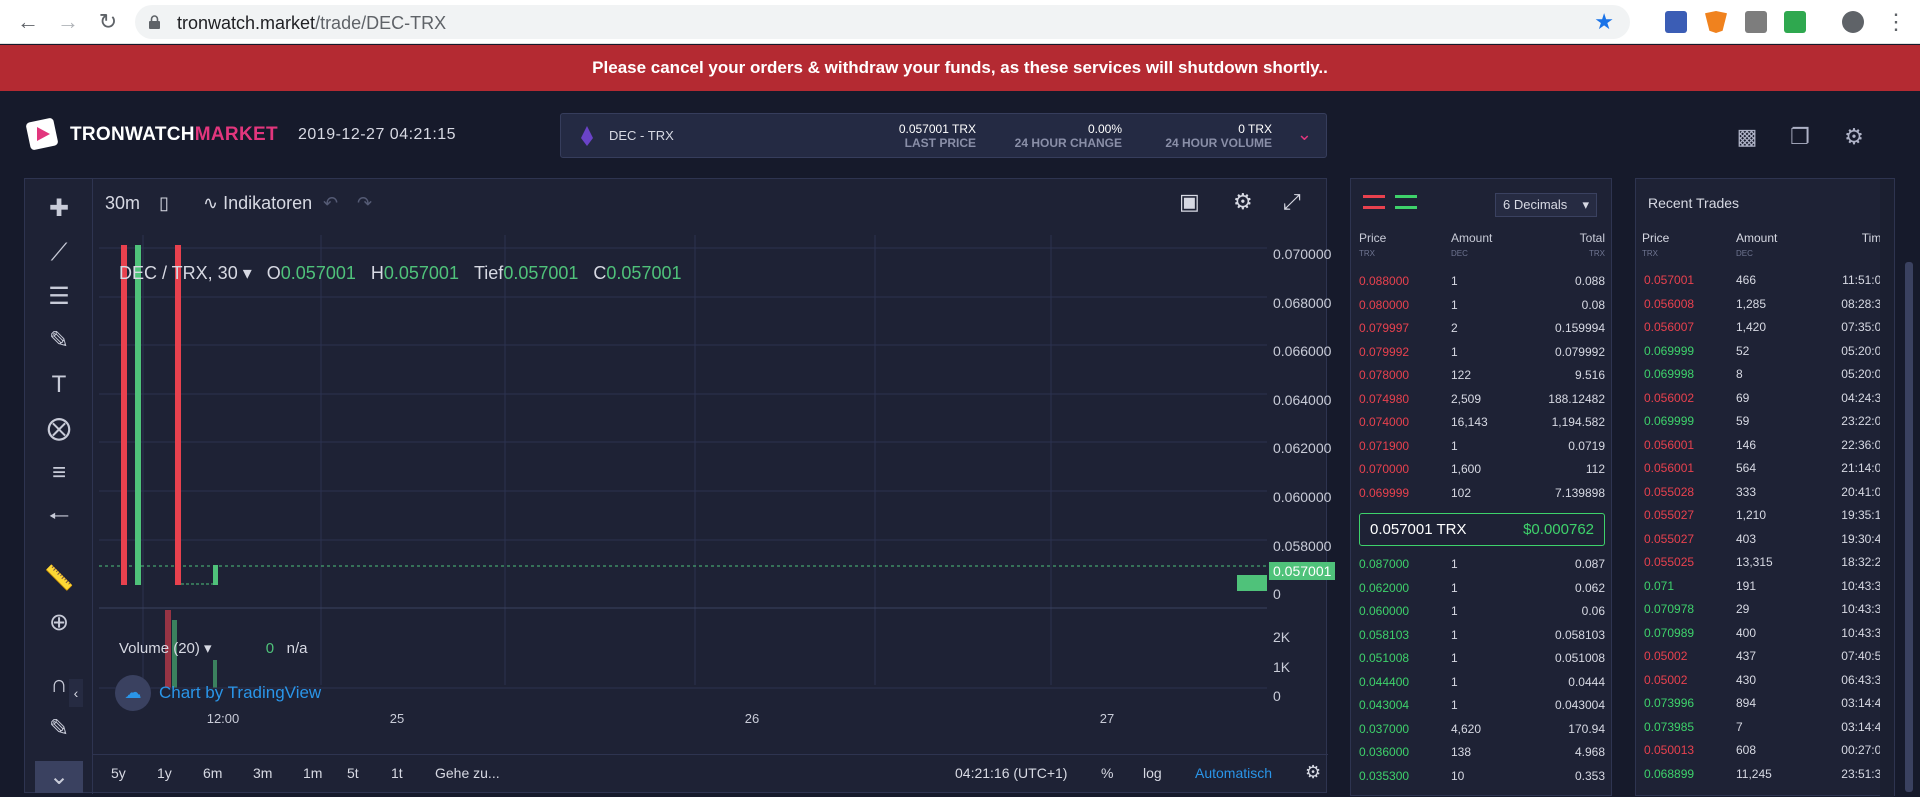 The height and width of the screenshot is (797, 1920). Describe the element at coordinates (59, 623) in the screenshot. I see `zoom-icon: ⊕` at that location.